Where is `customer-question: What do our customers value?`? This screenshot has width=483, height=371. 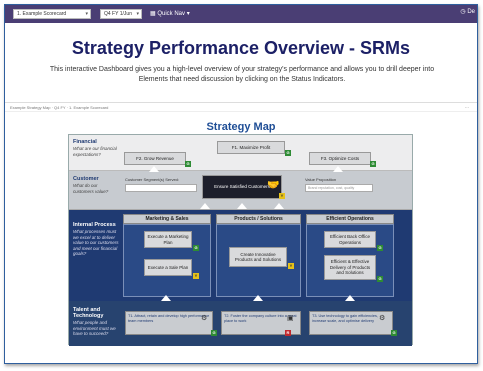
customer-question: What do our customers value? is located at coordinates (91, 188).